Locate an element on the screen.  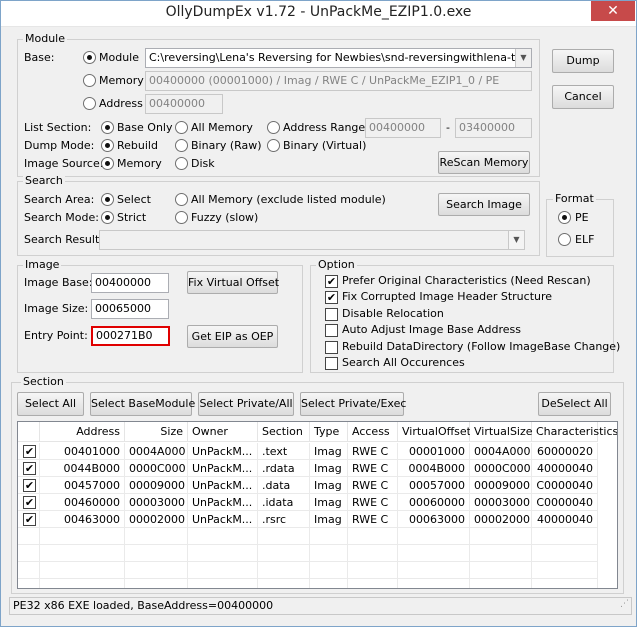
close-button: ✕ is located at coordinates (613, 11).